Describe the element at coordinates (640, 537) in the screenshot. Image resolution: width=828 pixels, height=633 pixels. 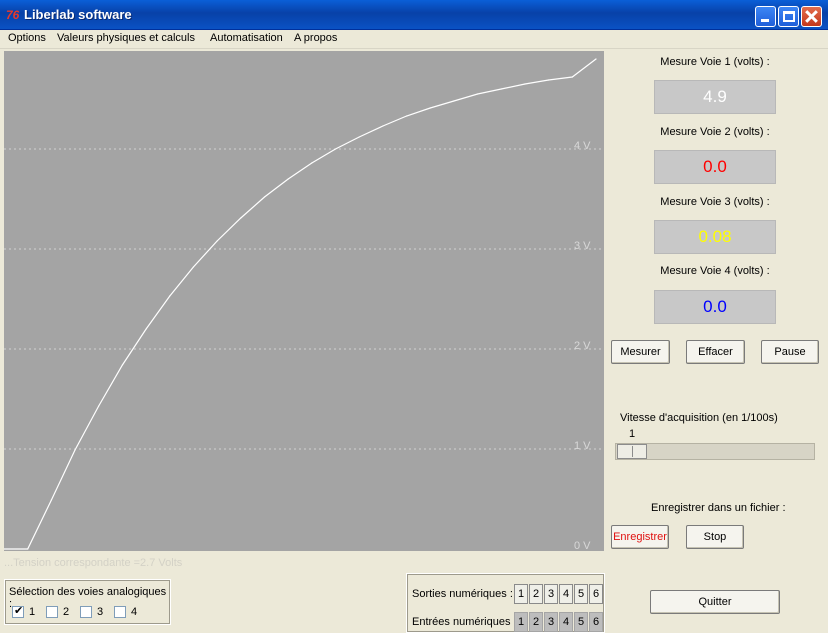
I see `enregistrer-button: Enregistrer` at that location.